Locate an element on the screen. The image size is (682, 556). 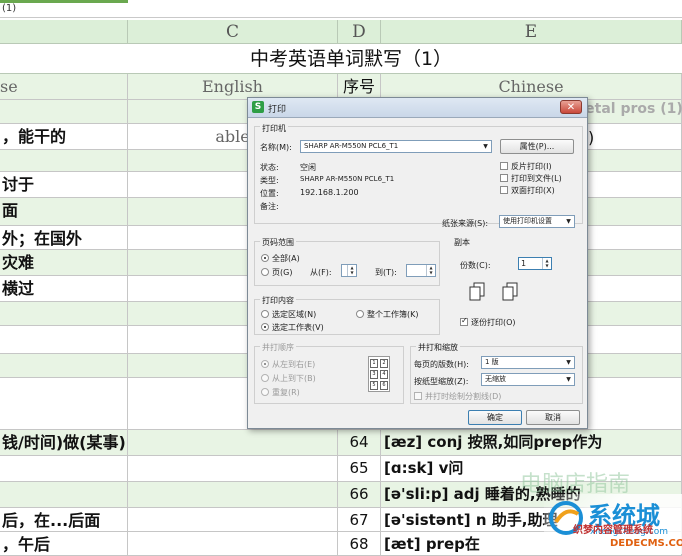
type-value: SHARP AR-M550N PCL6_T1 is located at coordinates (347, 179).